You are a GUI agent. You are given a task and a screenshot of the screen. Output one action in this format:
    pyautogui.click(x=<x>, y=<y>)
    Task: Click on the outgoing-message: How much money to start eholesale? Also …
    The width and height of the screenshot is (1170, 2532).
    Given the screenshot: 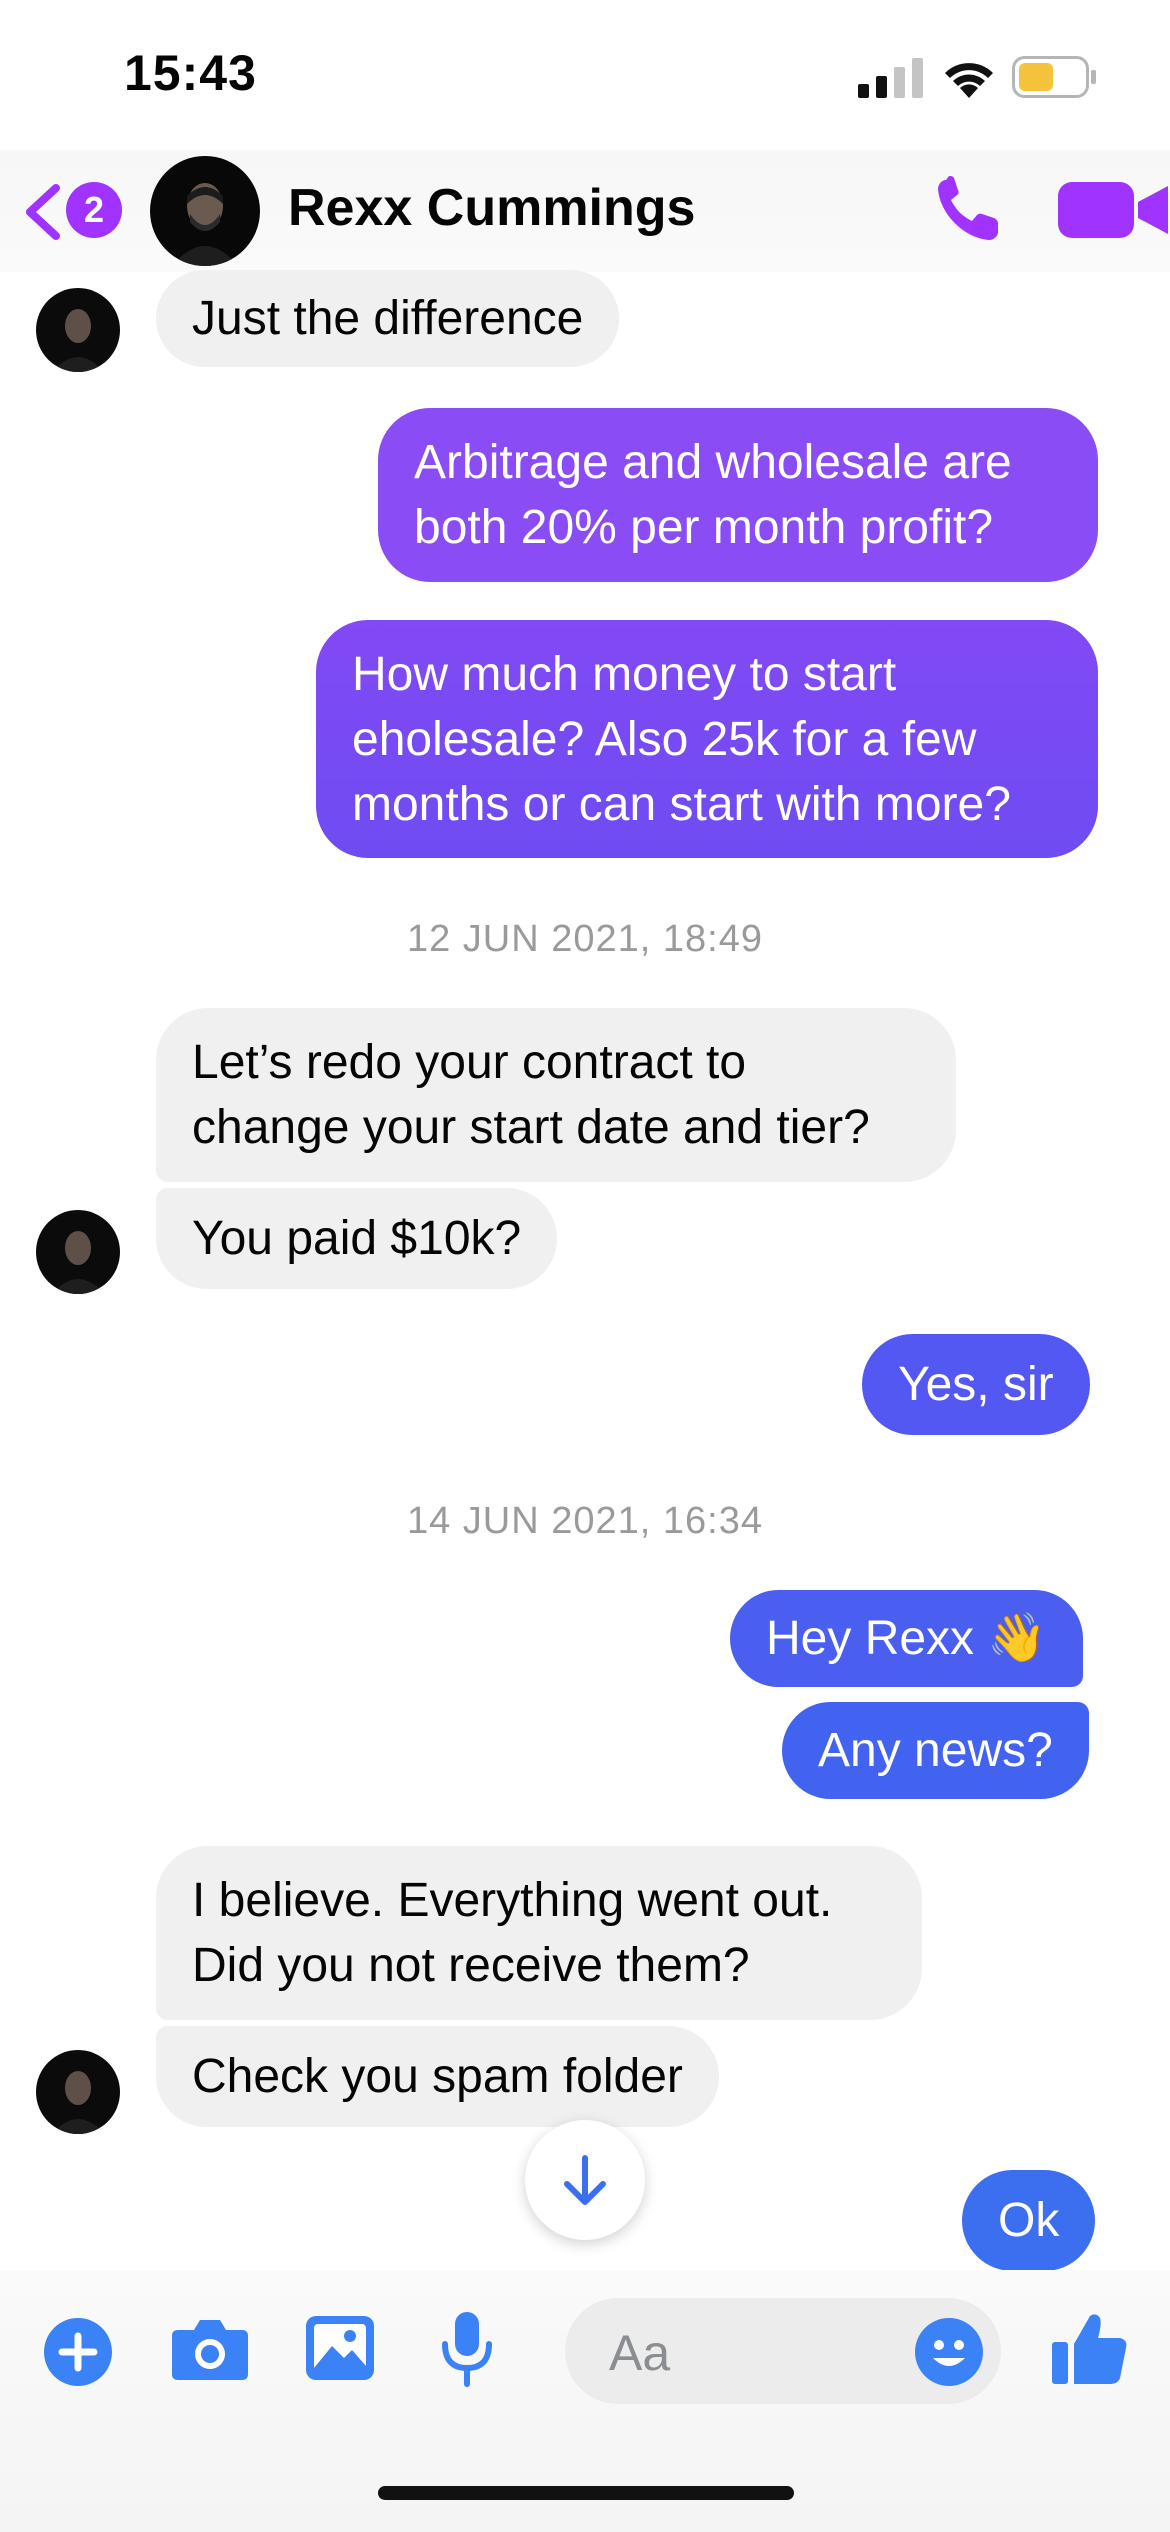 What is the action you would take?
    pyautogui.click(x=707, y=739)
    